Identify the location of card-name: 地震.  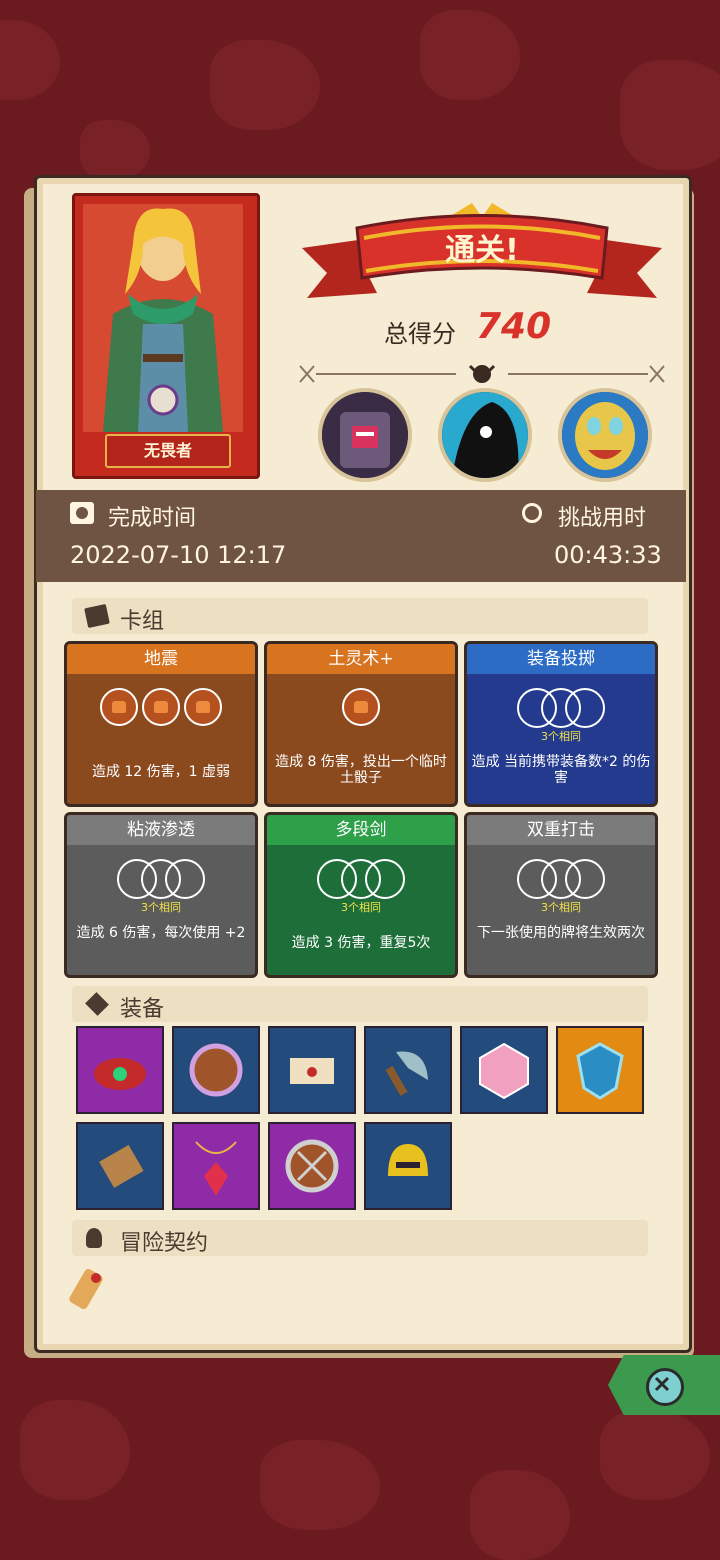
(161, 659).